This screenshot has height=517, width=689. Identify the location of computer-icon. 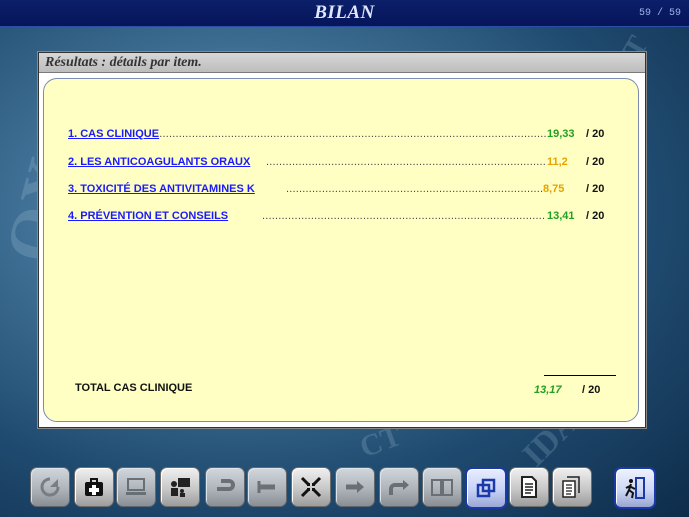
(136, 487).